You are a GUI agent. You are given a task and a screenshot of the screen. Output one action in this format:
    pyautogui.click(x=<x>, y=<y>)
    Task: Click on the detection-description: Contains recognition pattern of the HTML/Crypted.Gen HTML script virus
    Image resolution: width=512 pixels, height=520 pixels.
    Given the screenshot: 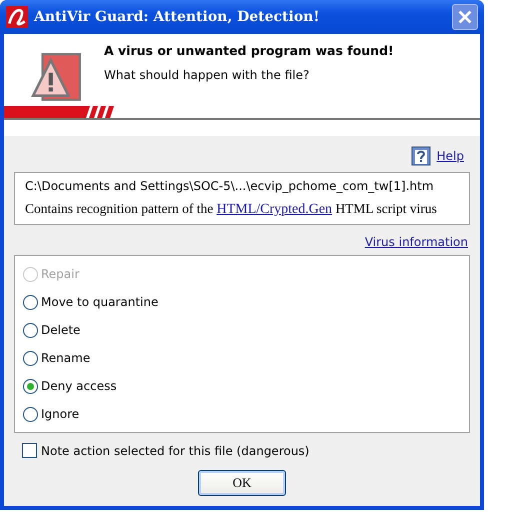 What is the action you would take?
    pyautogui.click(x=231, y=209)
    